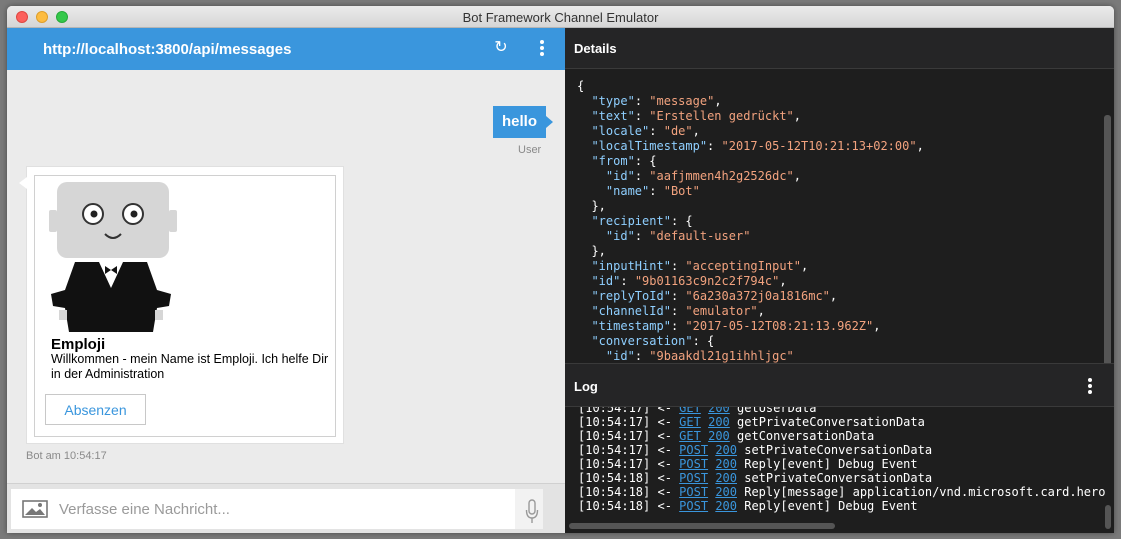  Describe the element at coordinates (66, 456) in the screenshot. I see `bot-sender-label: Bot am 10:54:17` at that location.